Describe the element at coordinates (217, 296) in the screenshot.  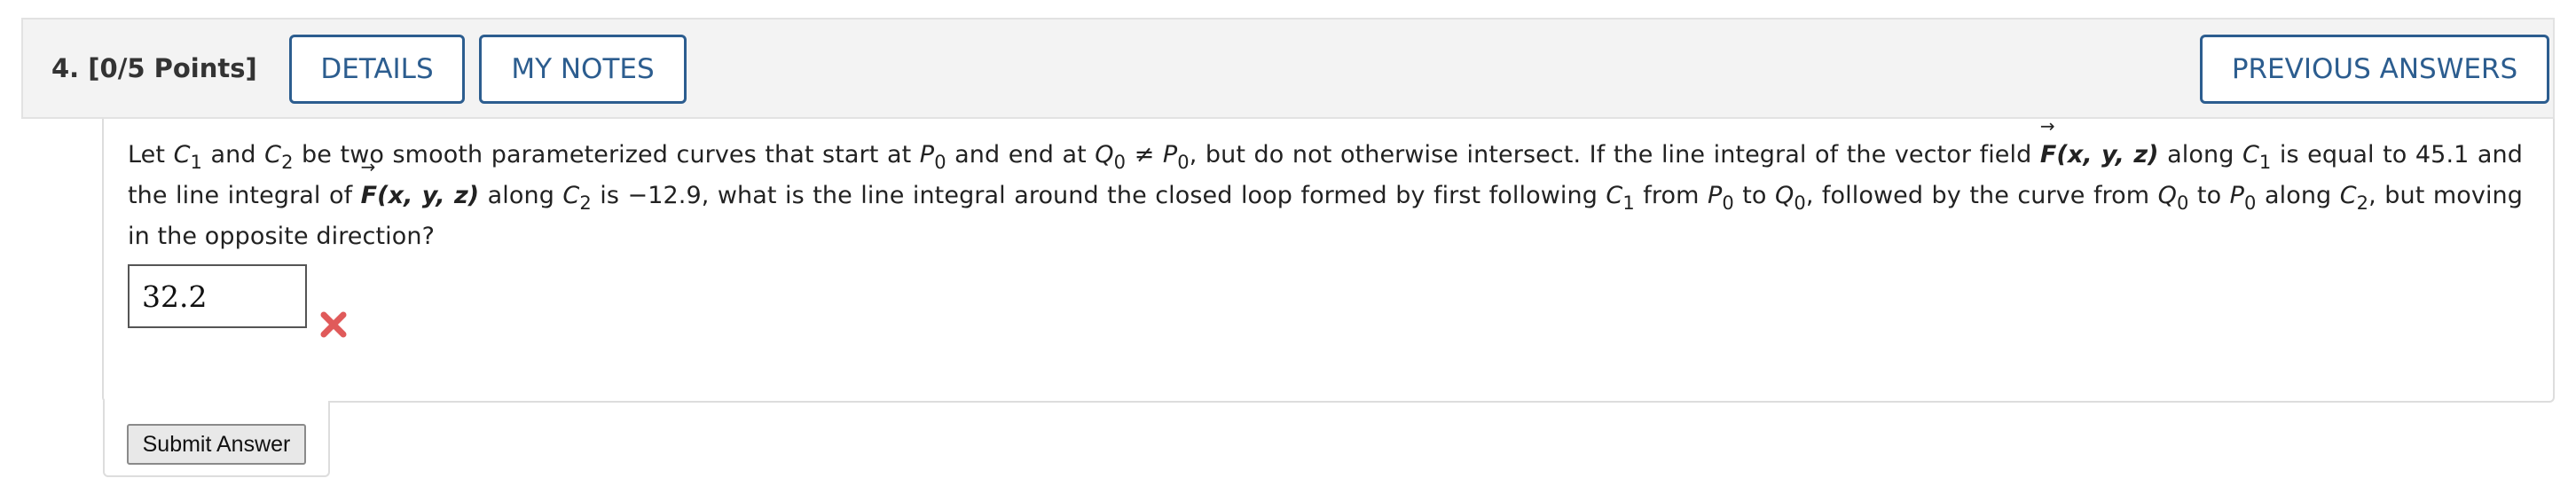
I see `answer-input` at that location.